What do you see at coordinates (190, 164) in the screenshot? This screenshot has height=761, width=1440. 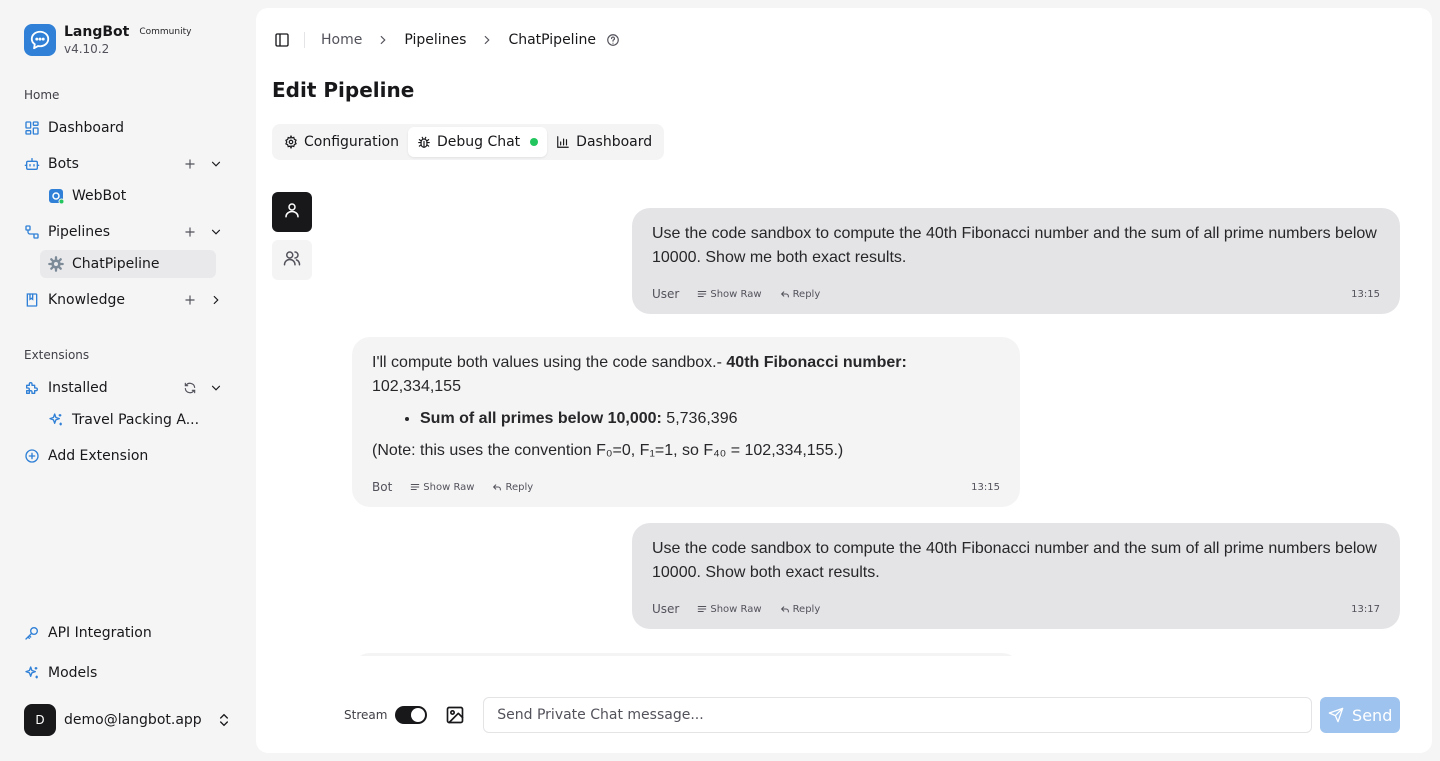 I see `add-bot-plus-icon` at bounding box center [190, 164].